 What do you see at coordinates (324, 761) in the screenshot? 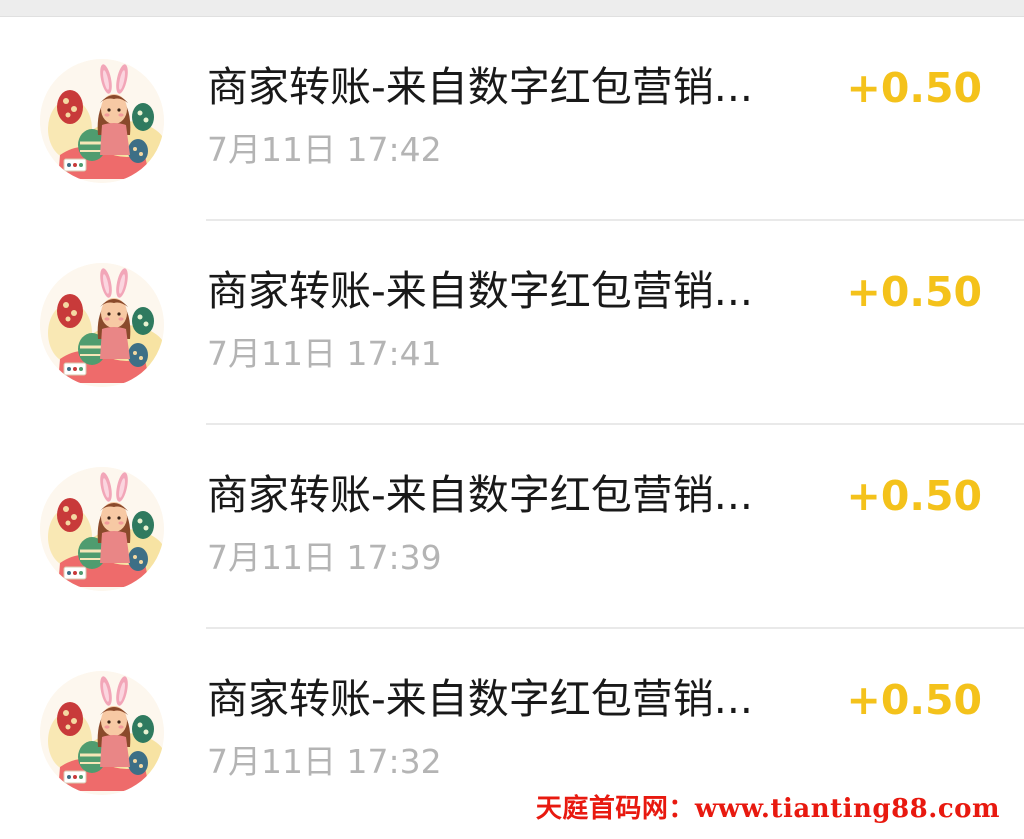
I see `transaction-time: 7月11日 17:32` at bounding box center [324, 761].